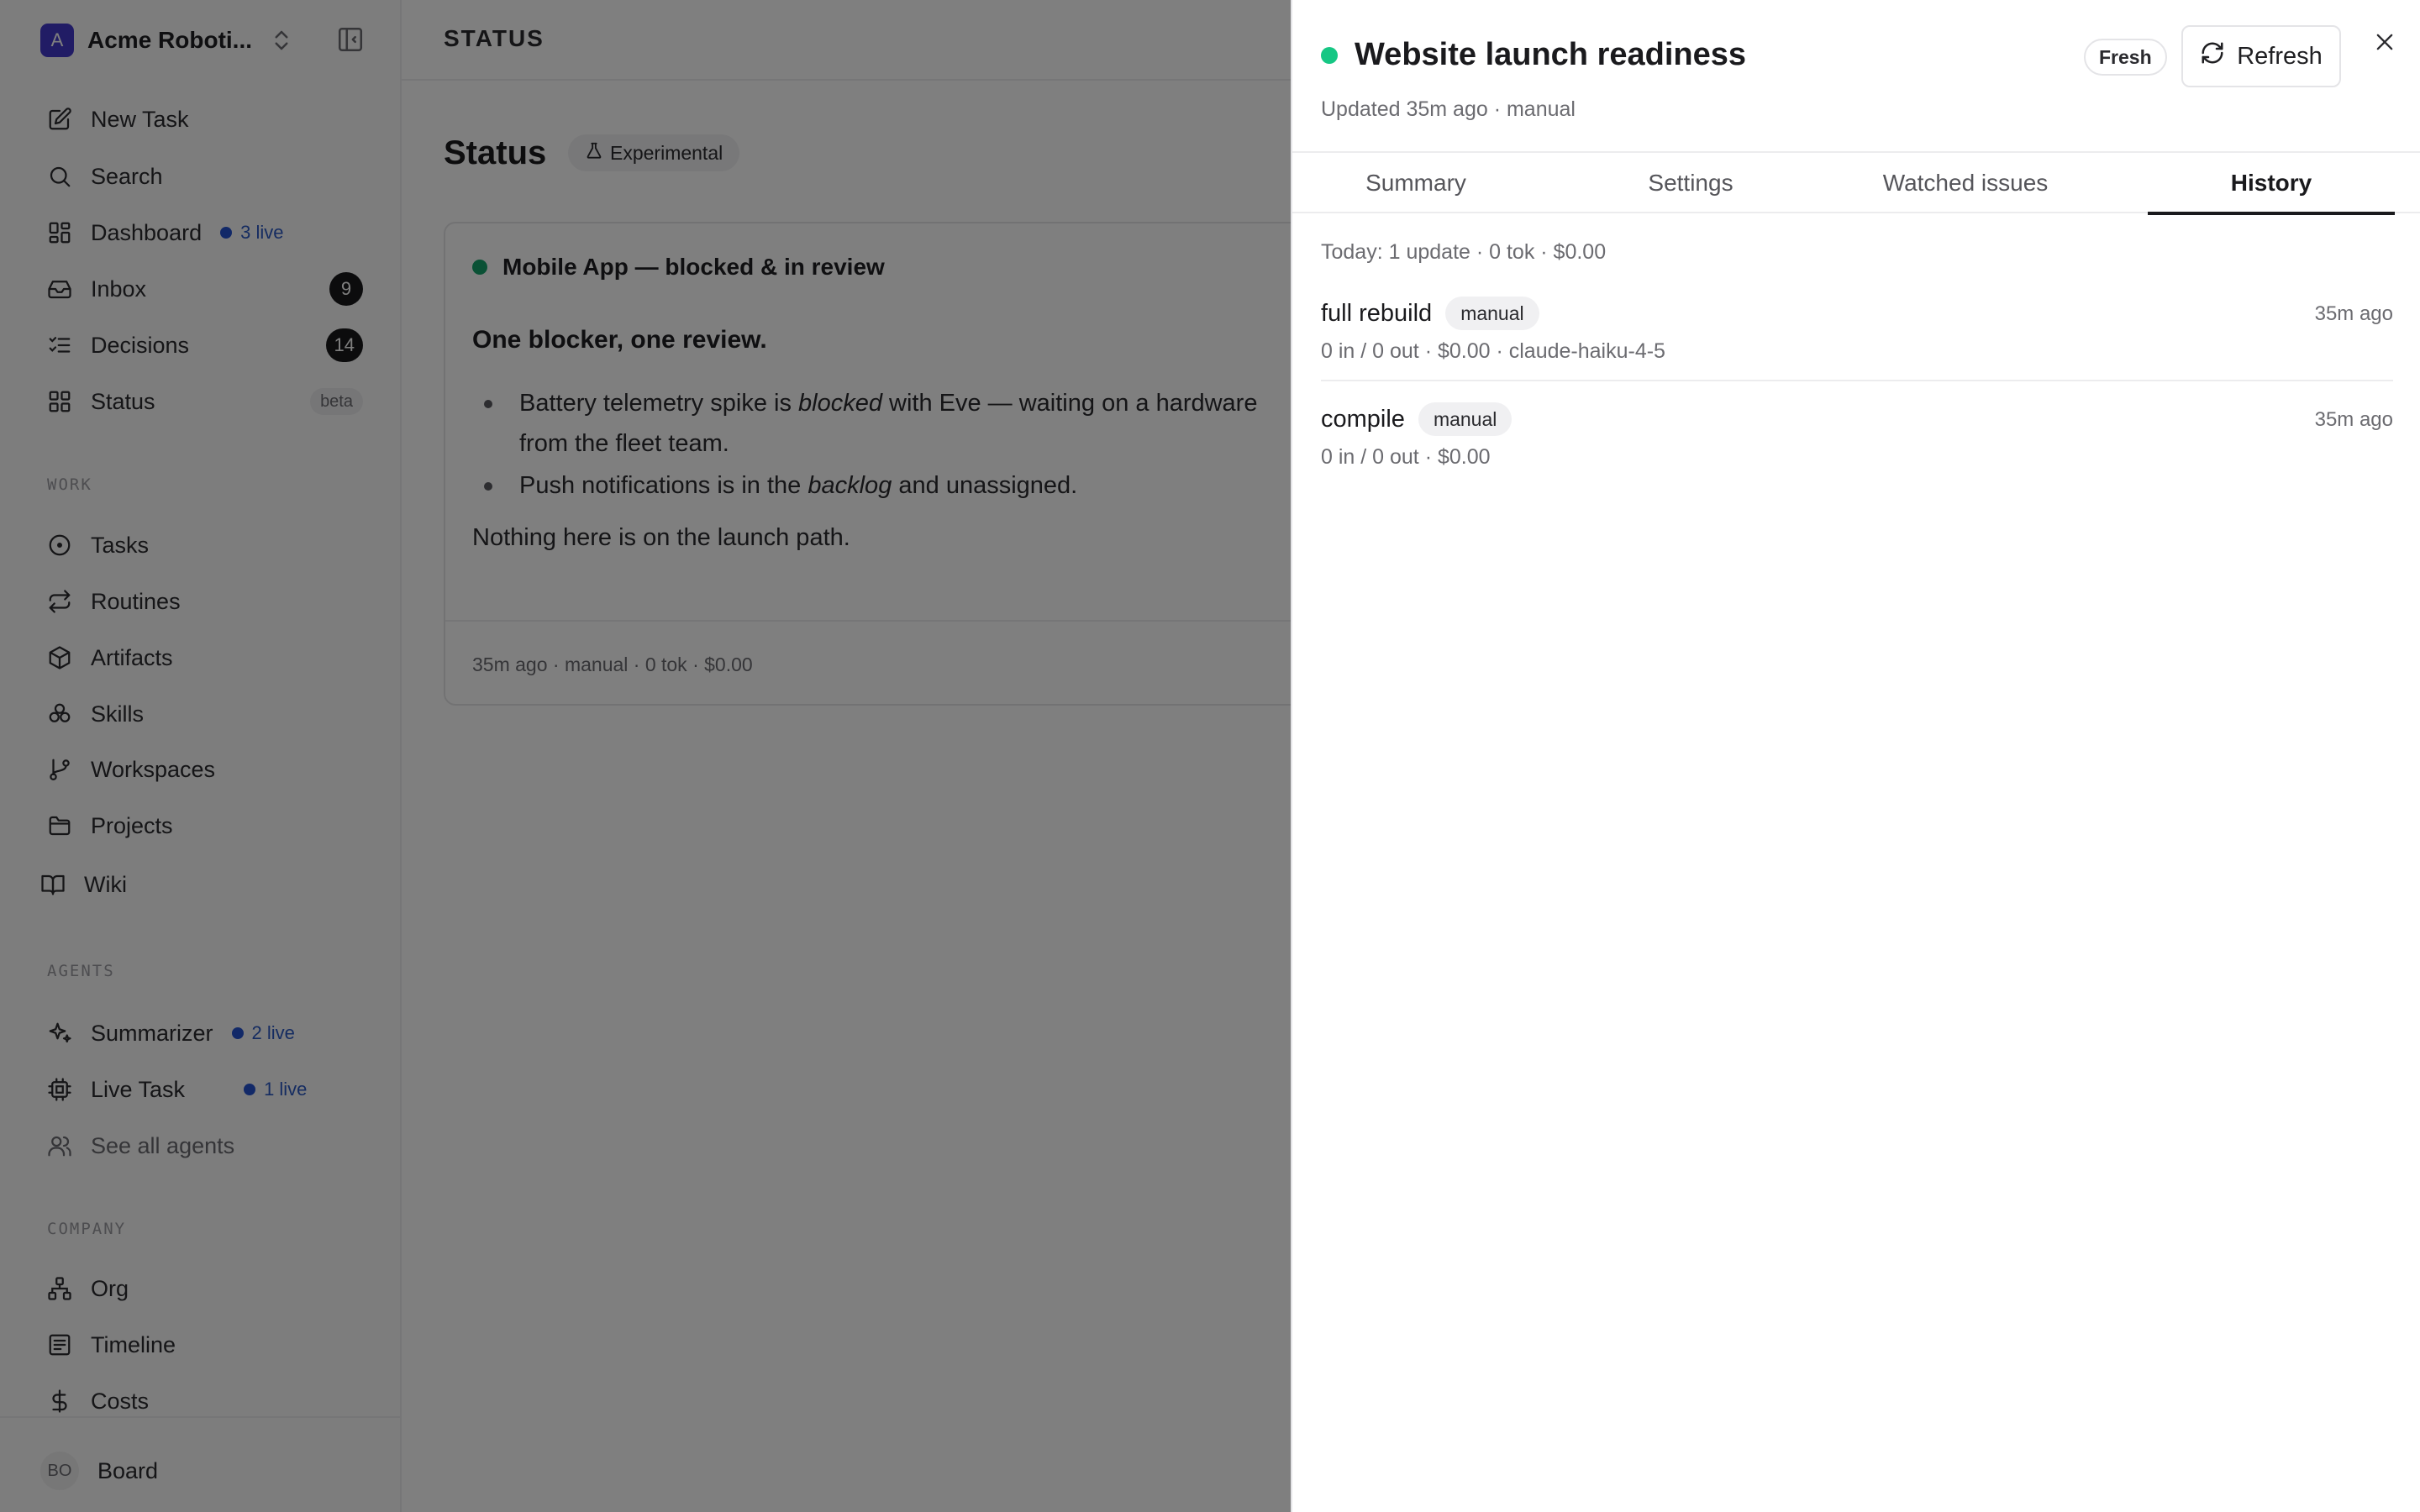 The height and width of the screenshot is (1512, 2420). What do you see at coordinates (1493, 351) in the screenshot?
I see `history-meta: 0 in / 0 out · $0.00 · claude-haiku-4-5` at bounding box center [1493, 351].